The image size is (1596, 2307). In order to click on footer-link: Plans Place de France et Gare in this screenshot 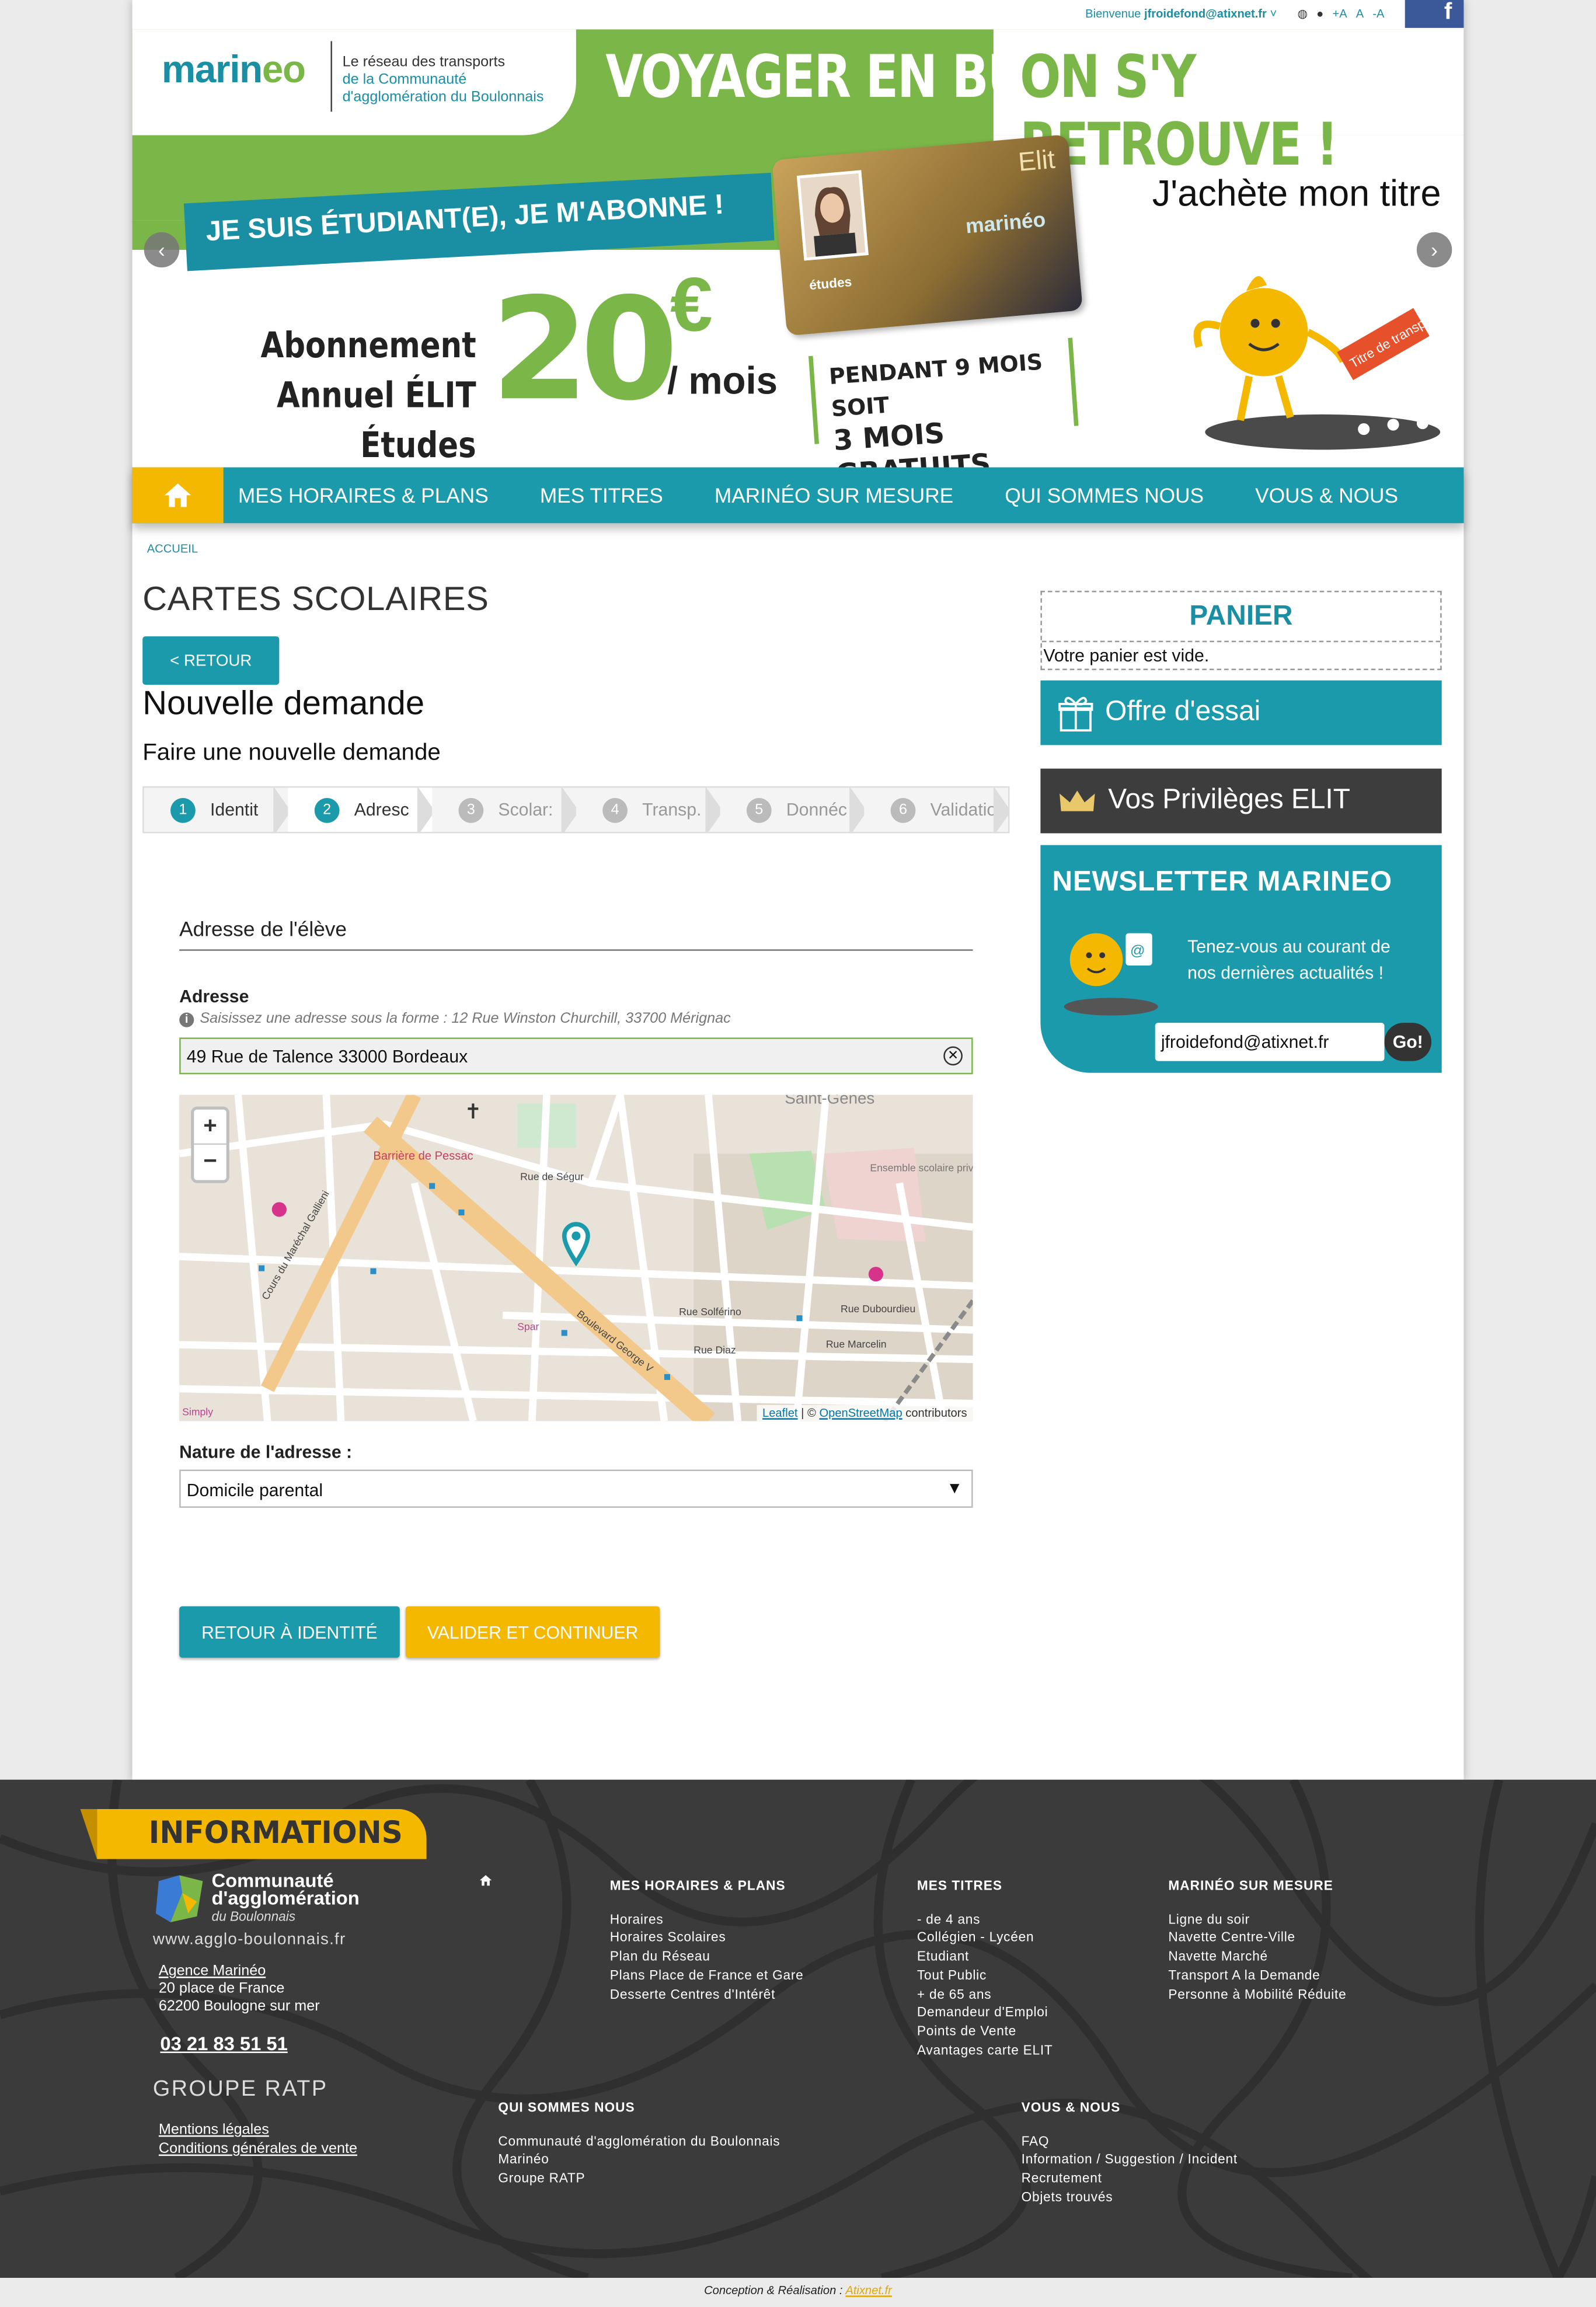, I will do `click(707, 1975)`.